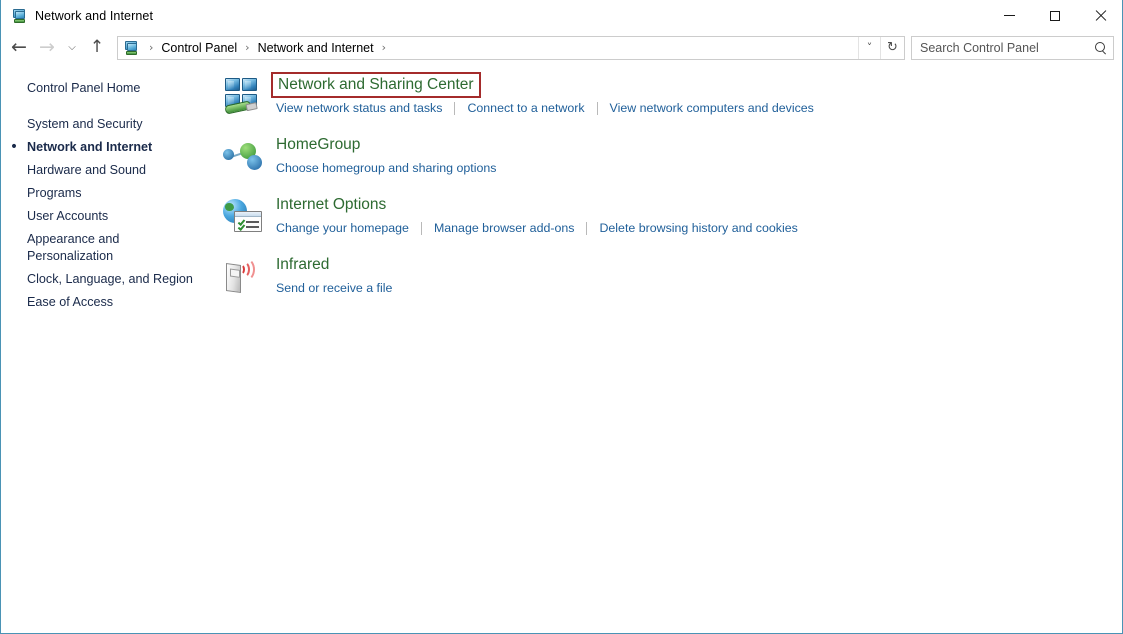 The image size is (1123, 634). I want to click on sidebar-item-label: Programs, so click(54, 193).